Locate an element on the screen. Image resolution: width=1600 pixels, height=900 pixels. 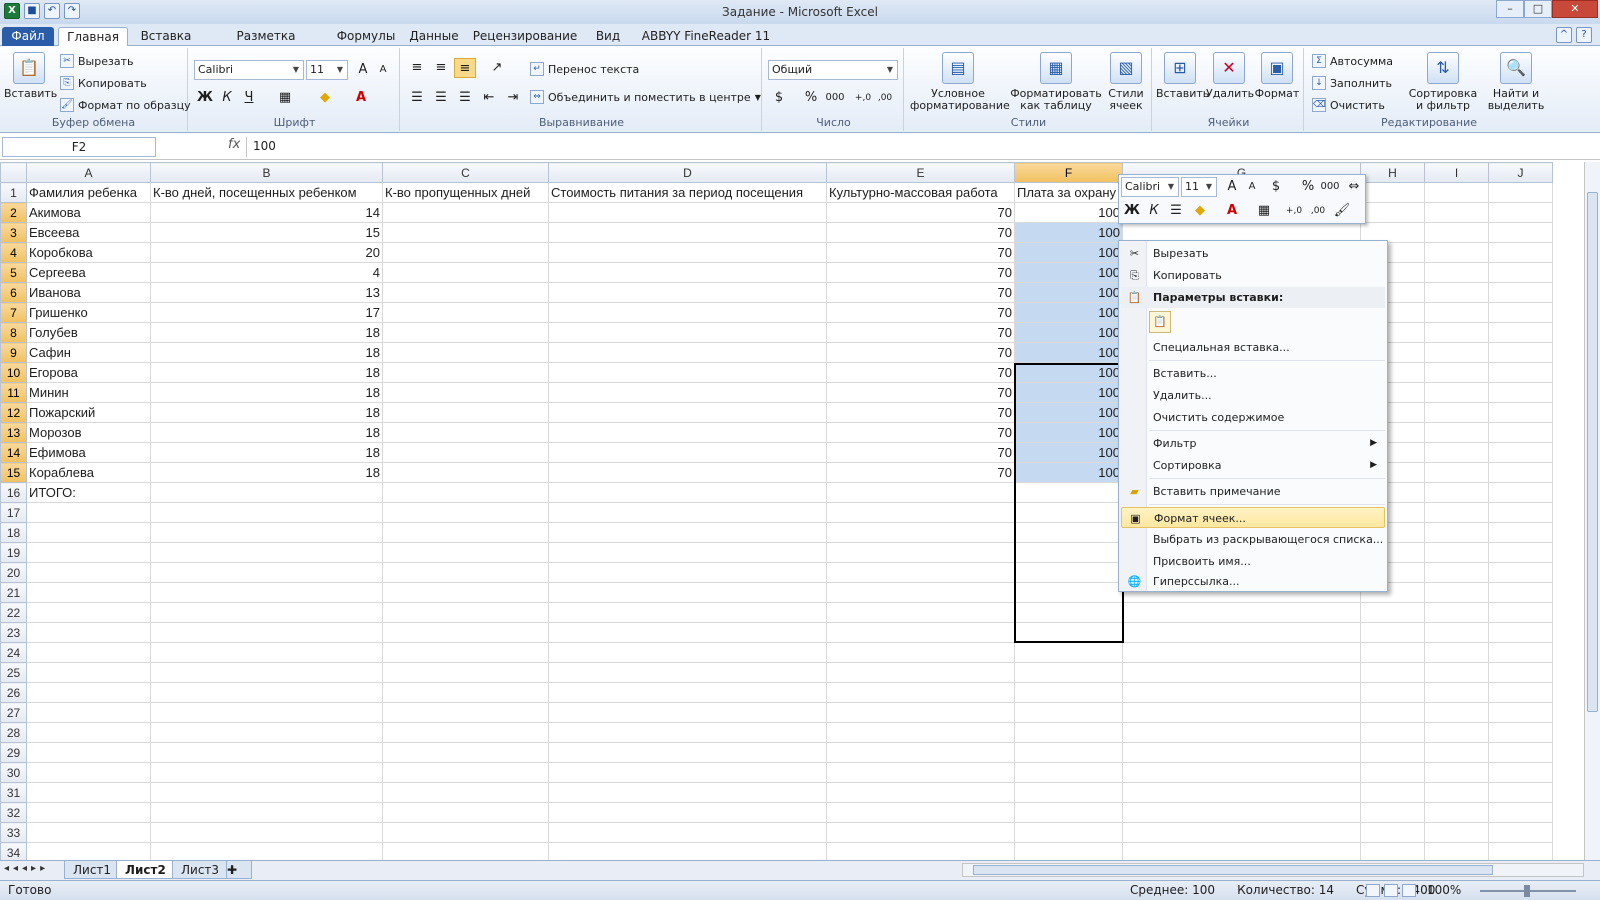
shrink-font-icon: A is located at coordinates (1252, 187).